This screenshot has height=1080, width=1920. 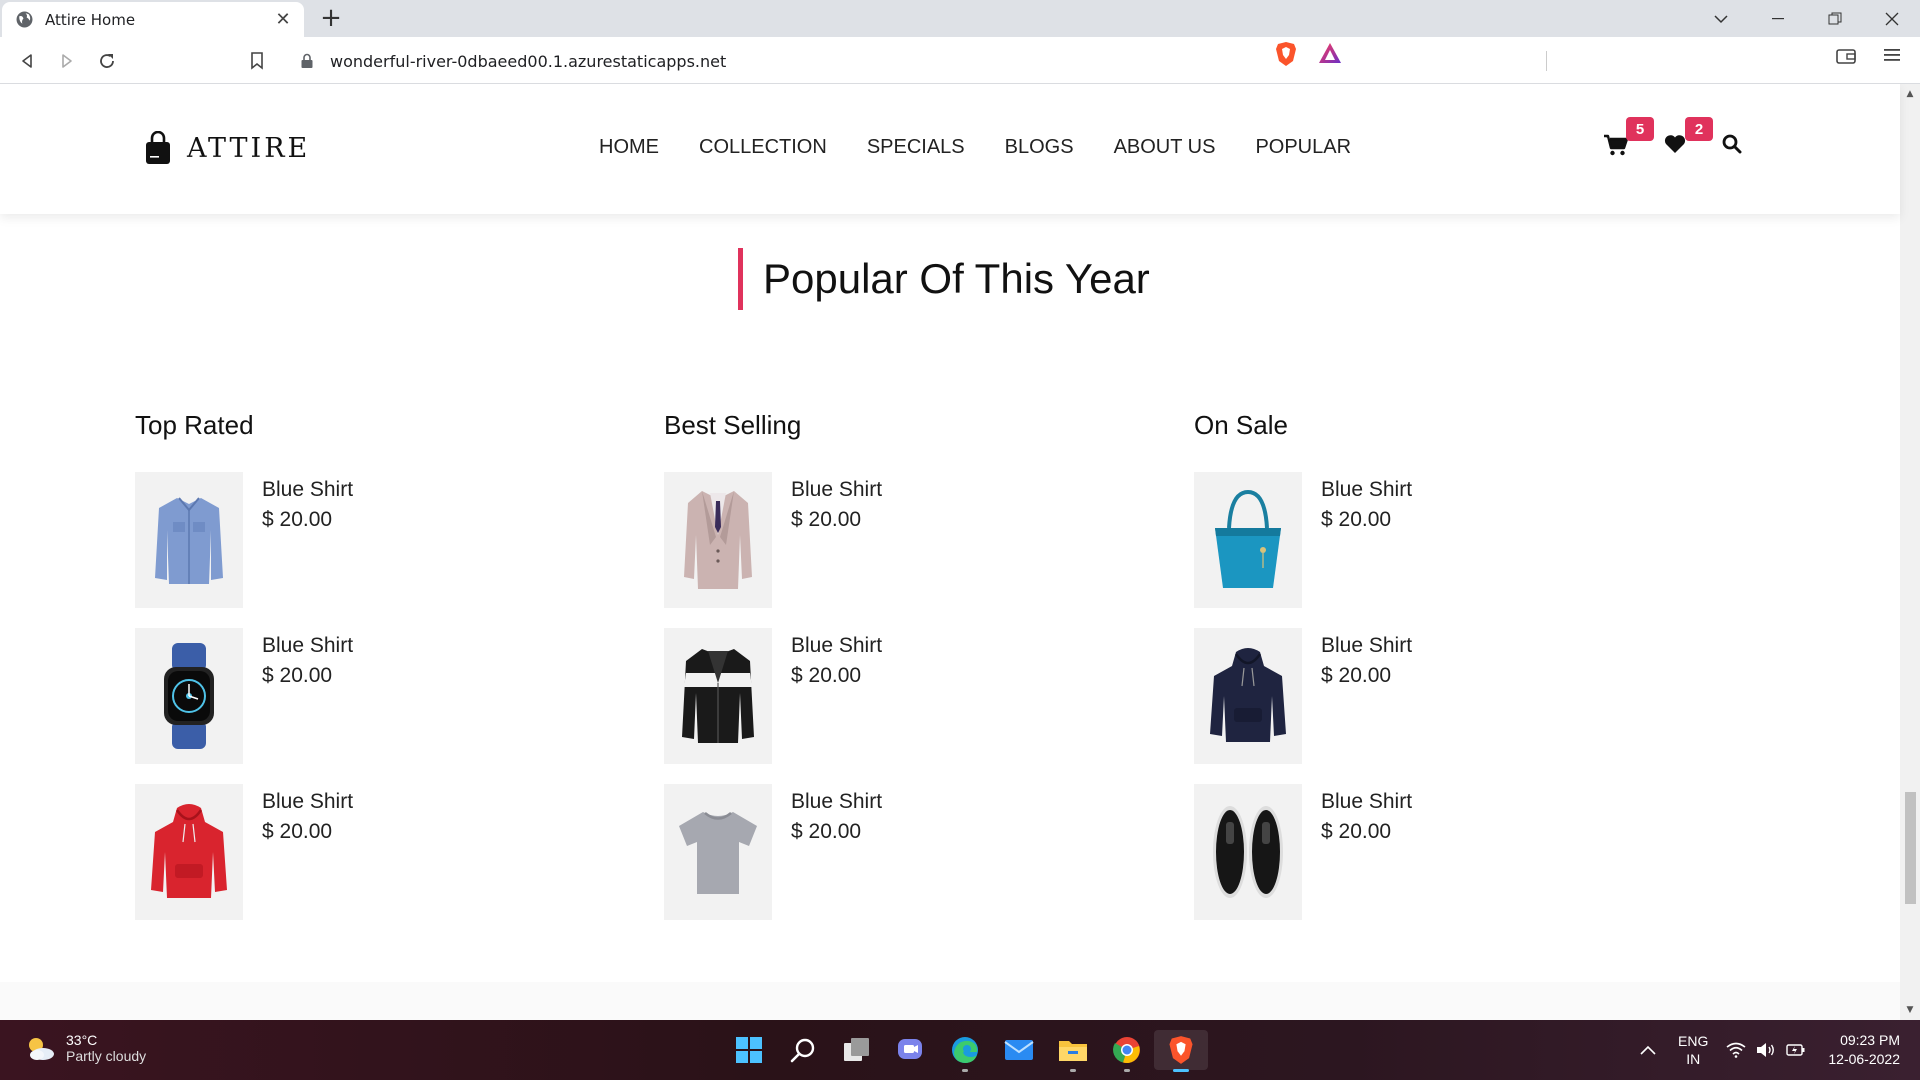 What do you see at coordinates (1864, 1059) in the screenshot?
I see `clock-date: 12-06-2022` at bounding box center [1864, 1059].